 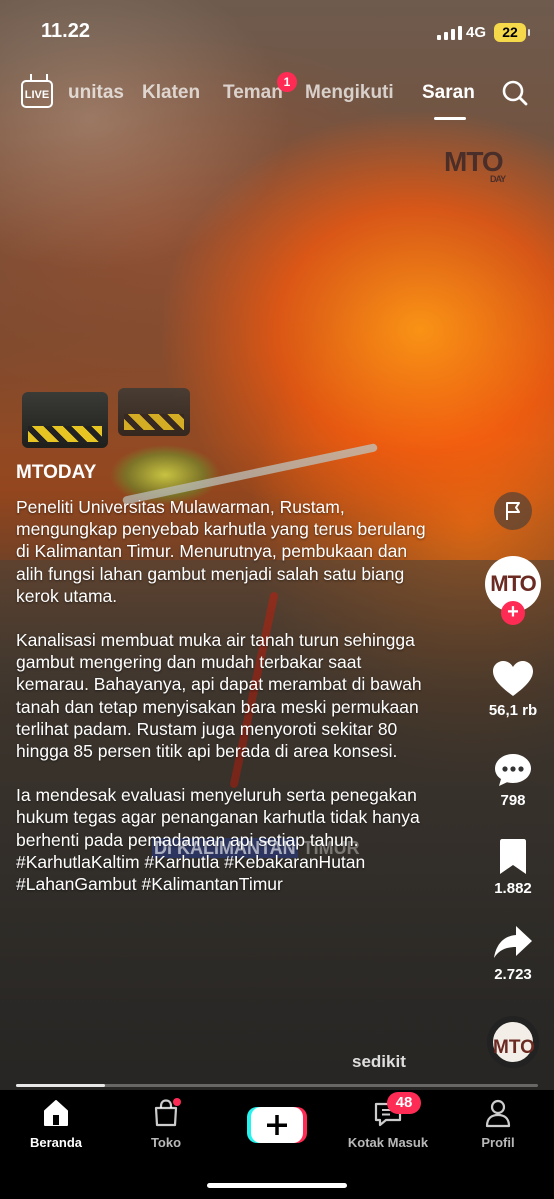 What do you see at coordinates (349, 93) in the screenshot?
I see `tab-mengikuti: Mengikuti` at bounding box center [349, 93].